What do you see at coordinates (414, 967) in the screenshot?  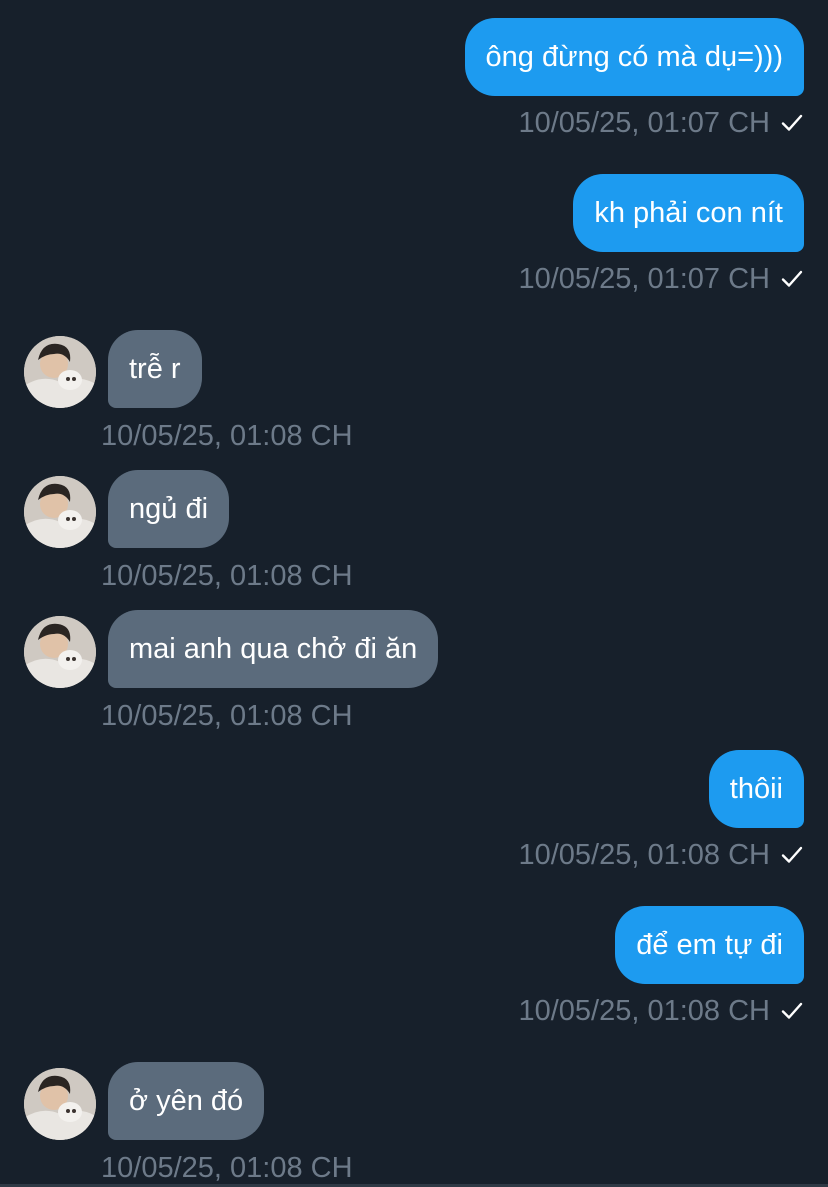 I see `message-row: để em tự đi 10/05/25, 01:08 CH` at bounding box center [414, 967].